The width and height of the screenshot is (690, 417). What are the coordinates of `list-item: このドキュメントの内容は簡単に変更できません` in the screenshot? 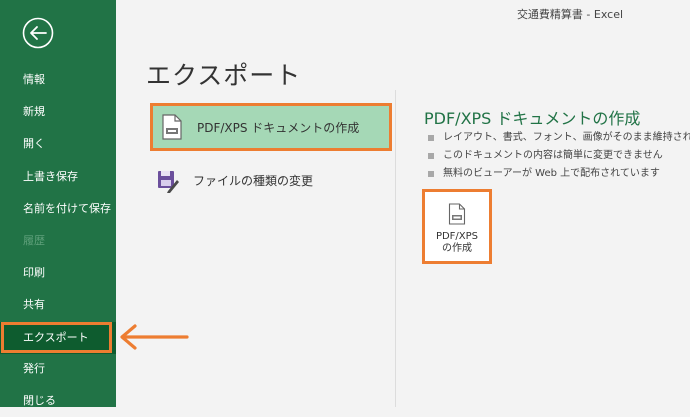 It's located at (559, 156).